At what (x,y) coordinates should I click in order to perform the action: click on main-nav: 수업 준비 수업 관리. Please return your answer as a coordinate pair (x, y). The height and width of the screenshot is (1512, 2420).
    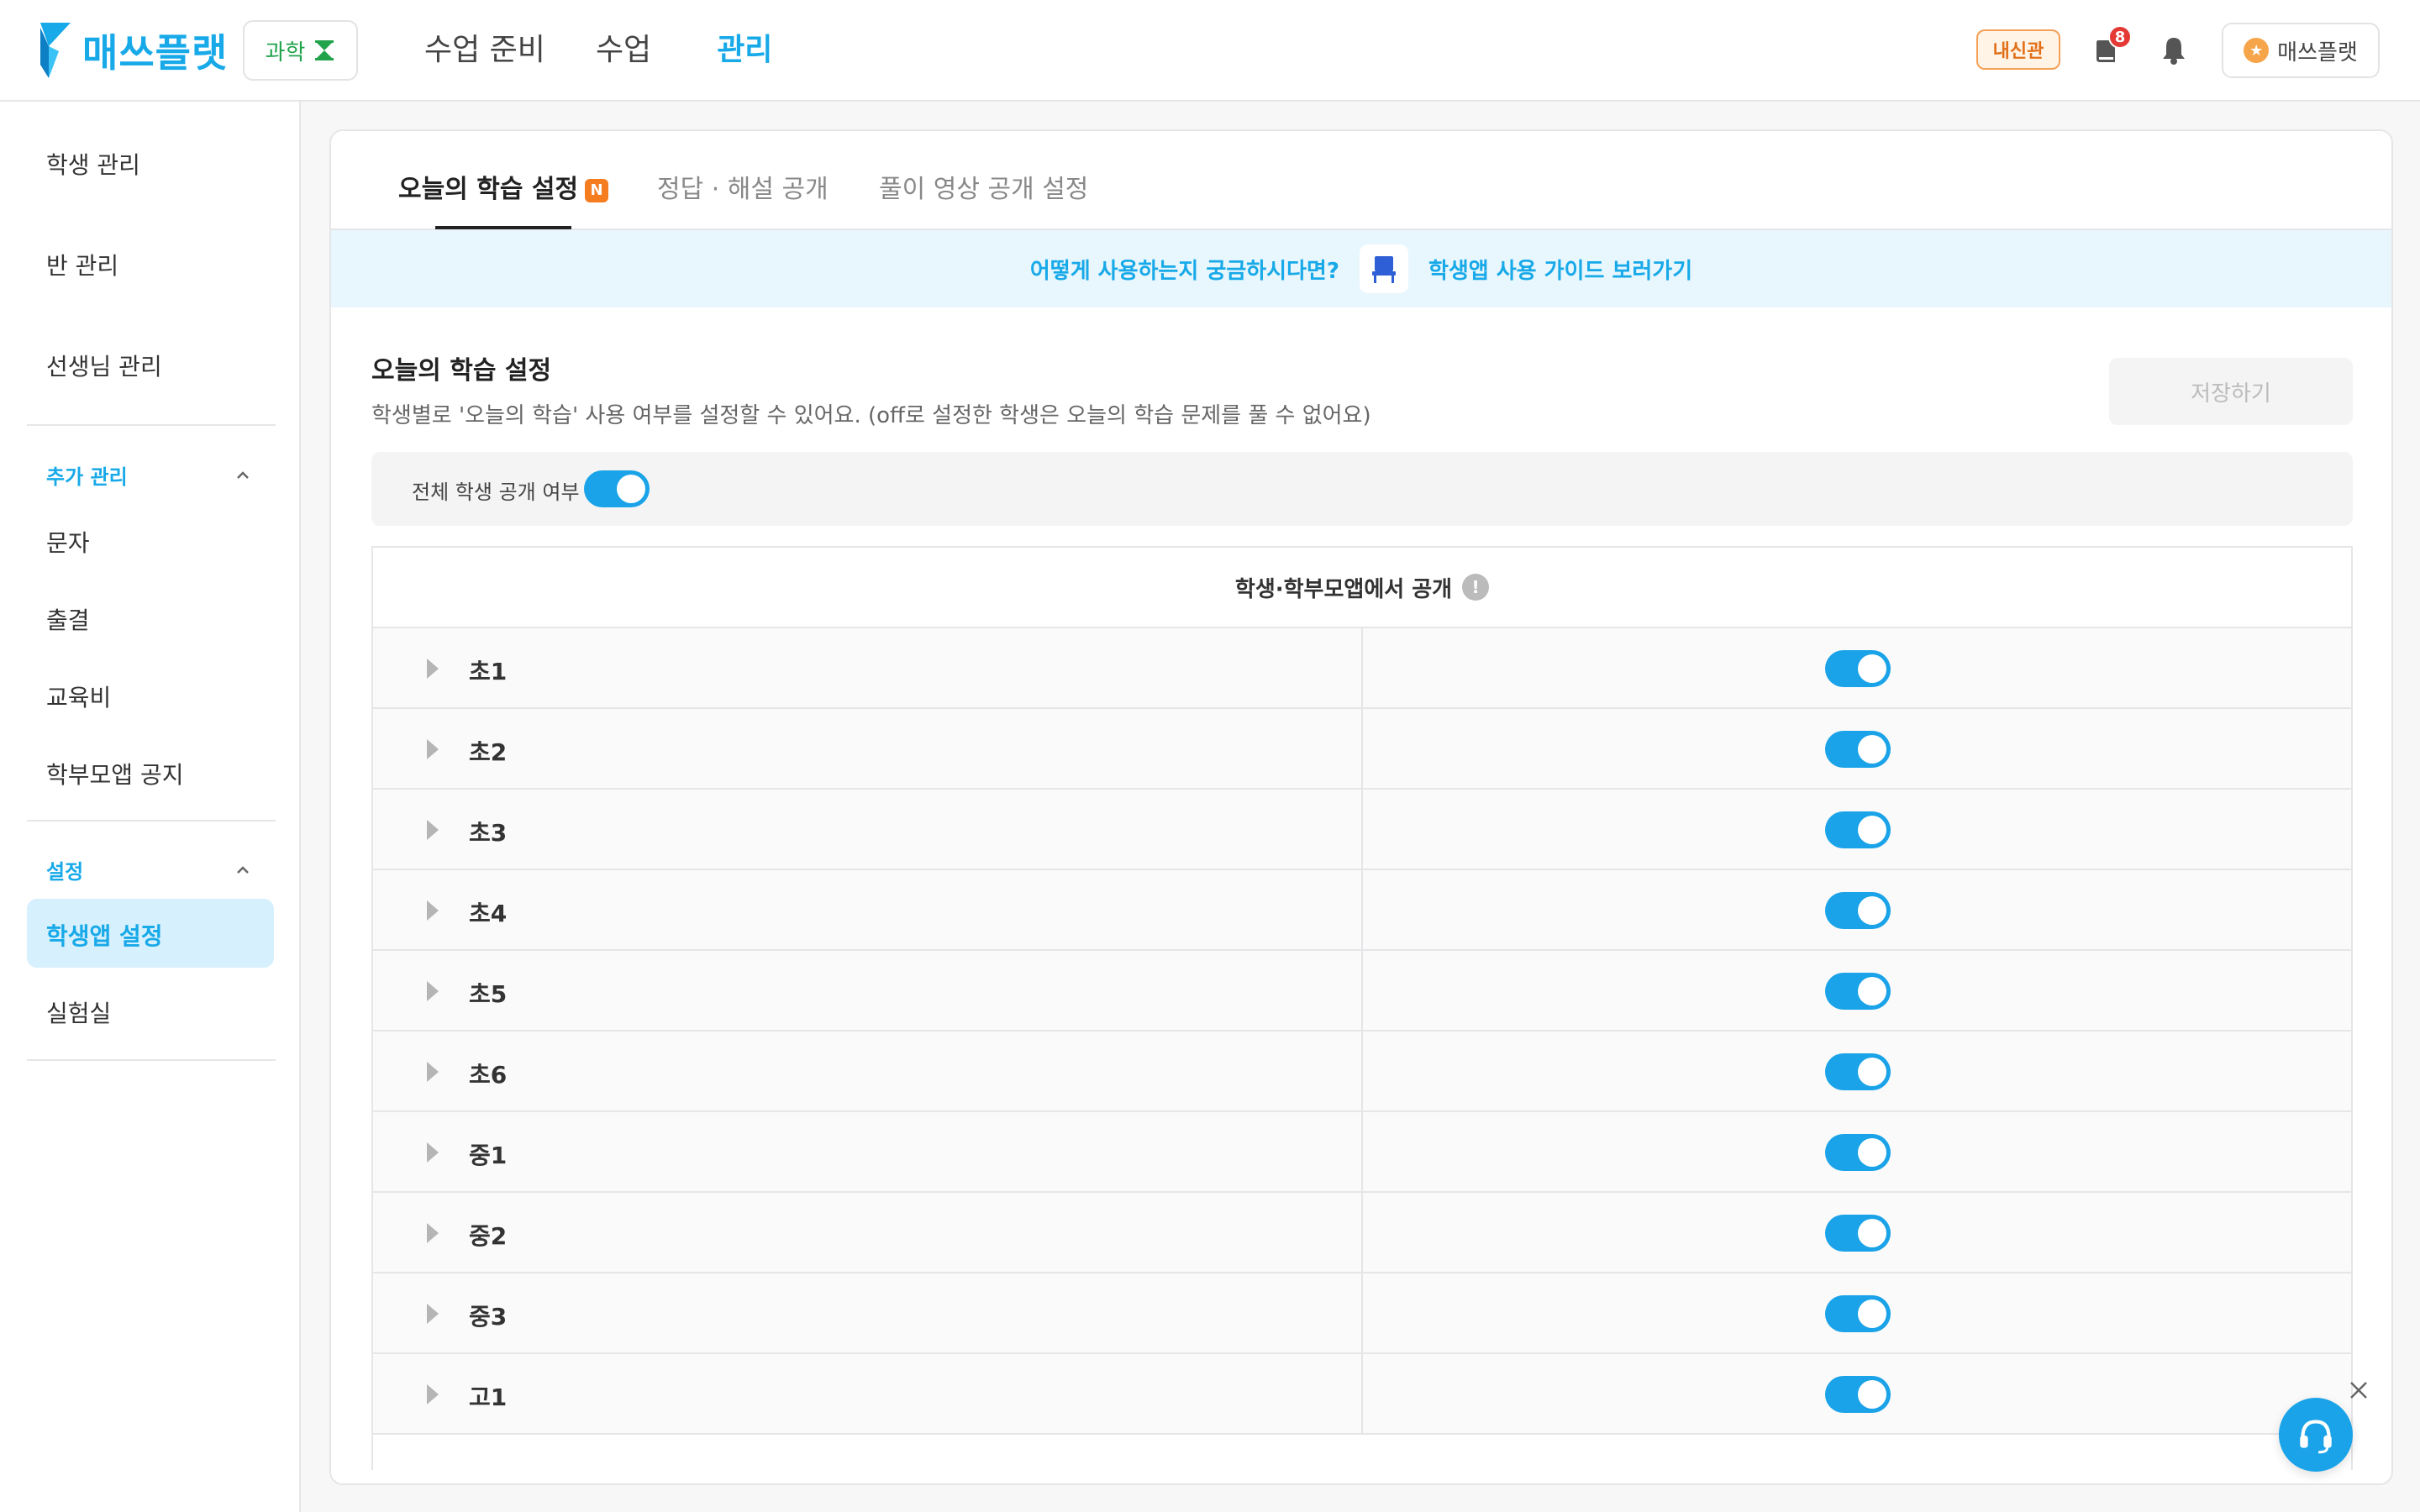
    Looking at the image, I should click on (623, 50).